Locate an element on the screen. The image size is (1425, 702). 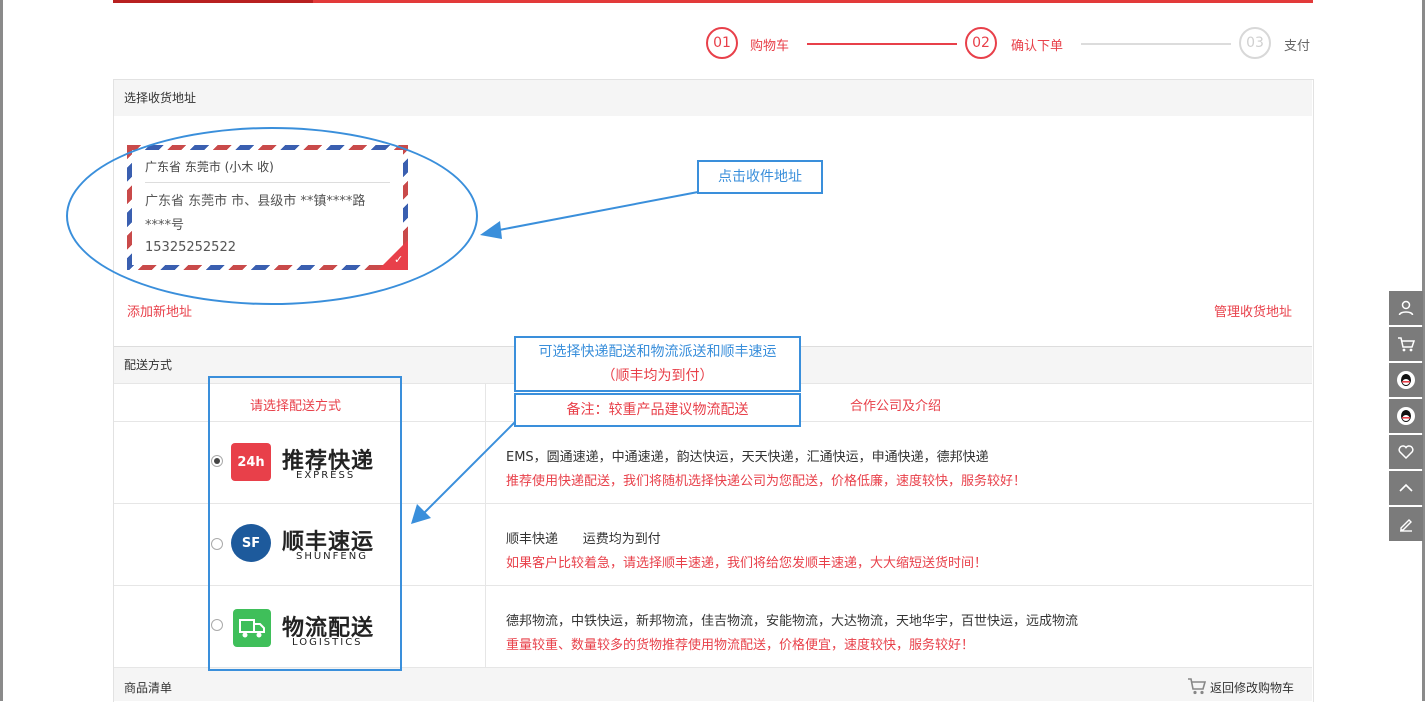
shunfeng-companies: 顺丰快递 运费均为到付 is located at coordinates (583, 539).